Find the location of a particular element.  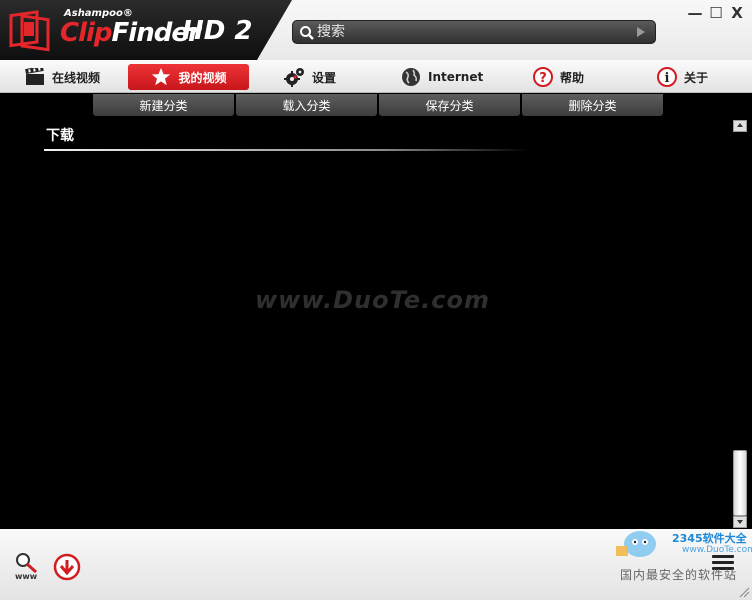

scroll-thumb is located at coordinates (740, 483).